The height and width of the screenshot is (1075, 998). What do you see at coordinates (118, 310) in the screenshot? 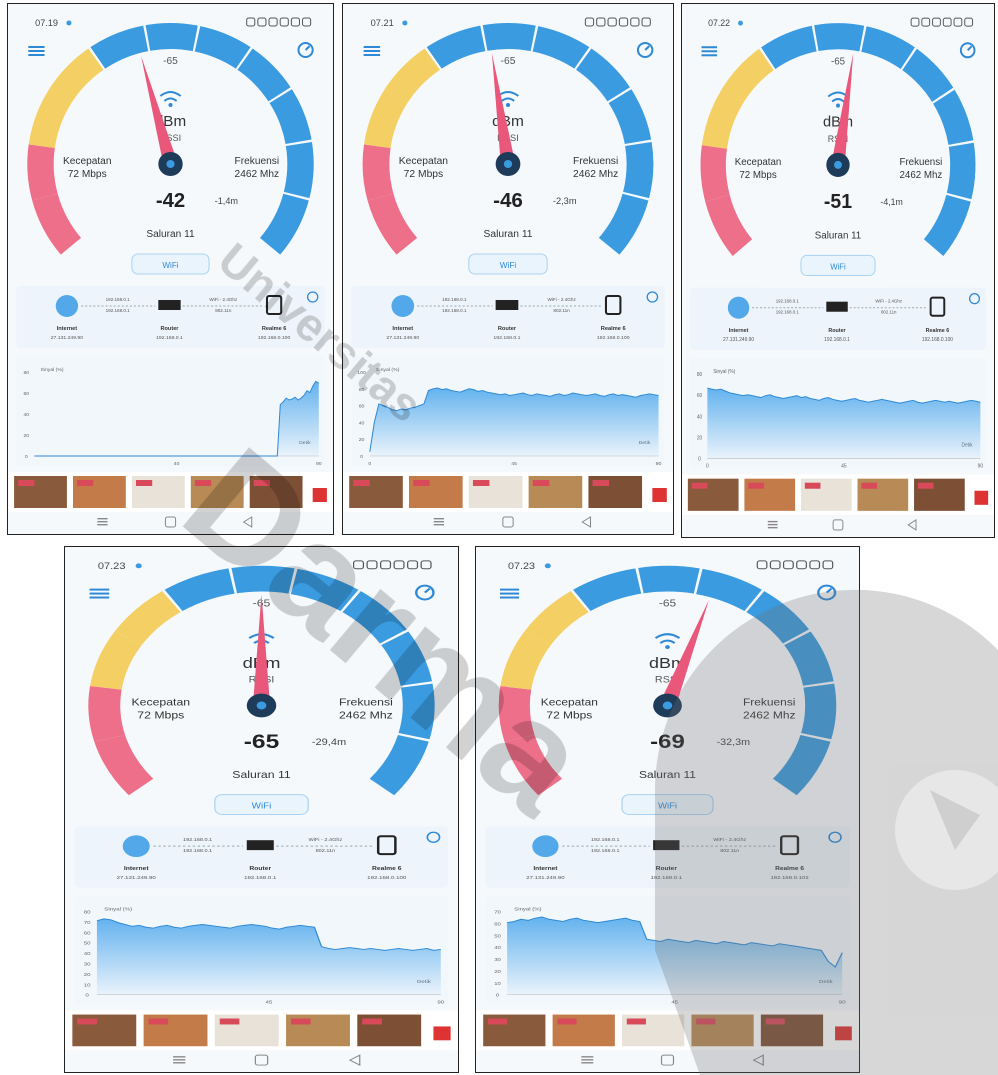
I see `link-gateway-label-2: 192.168.0.1` at bounding box center [118, 310].